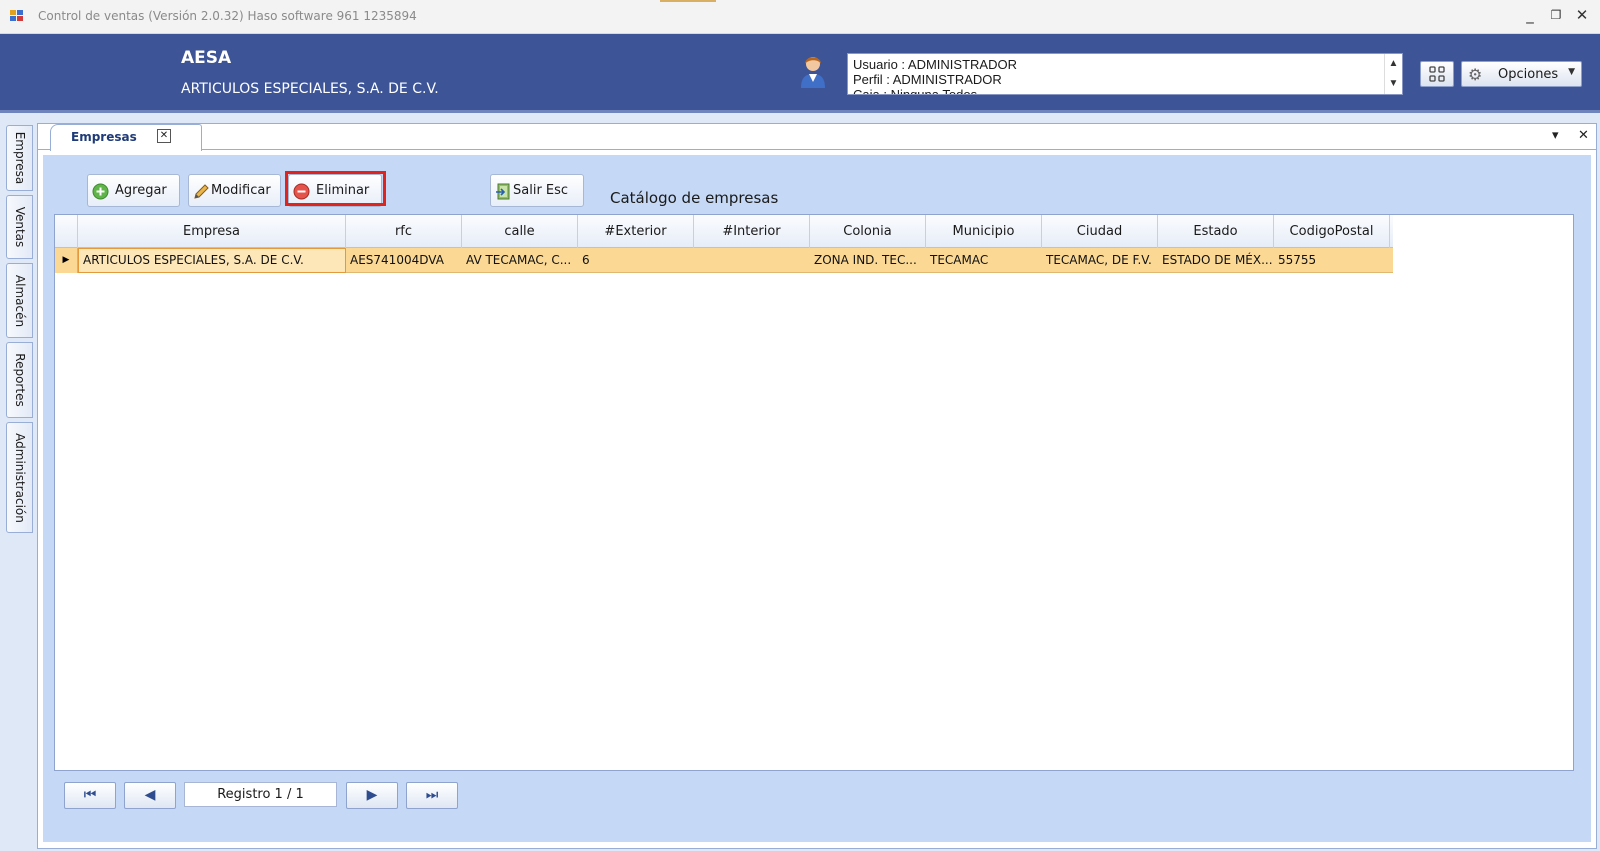 The height and width of the screenshot is (851, 1600). Describe the element at coordinates (520, 231) in the screenshot. I see `column-header-calle: calle` at that location.